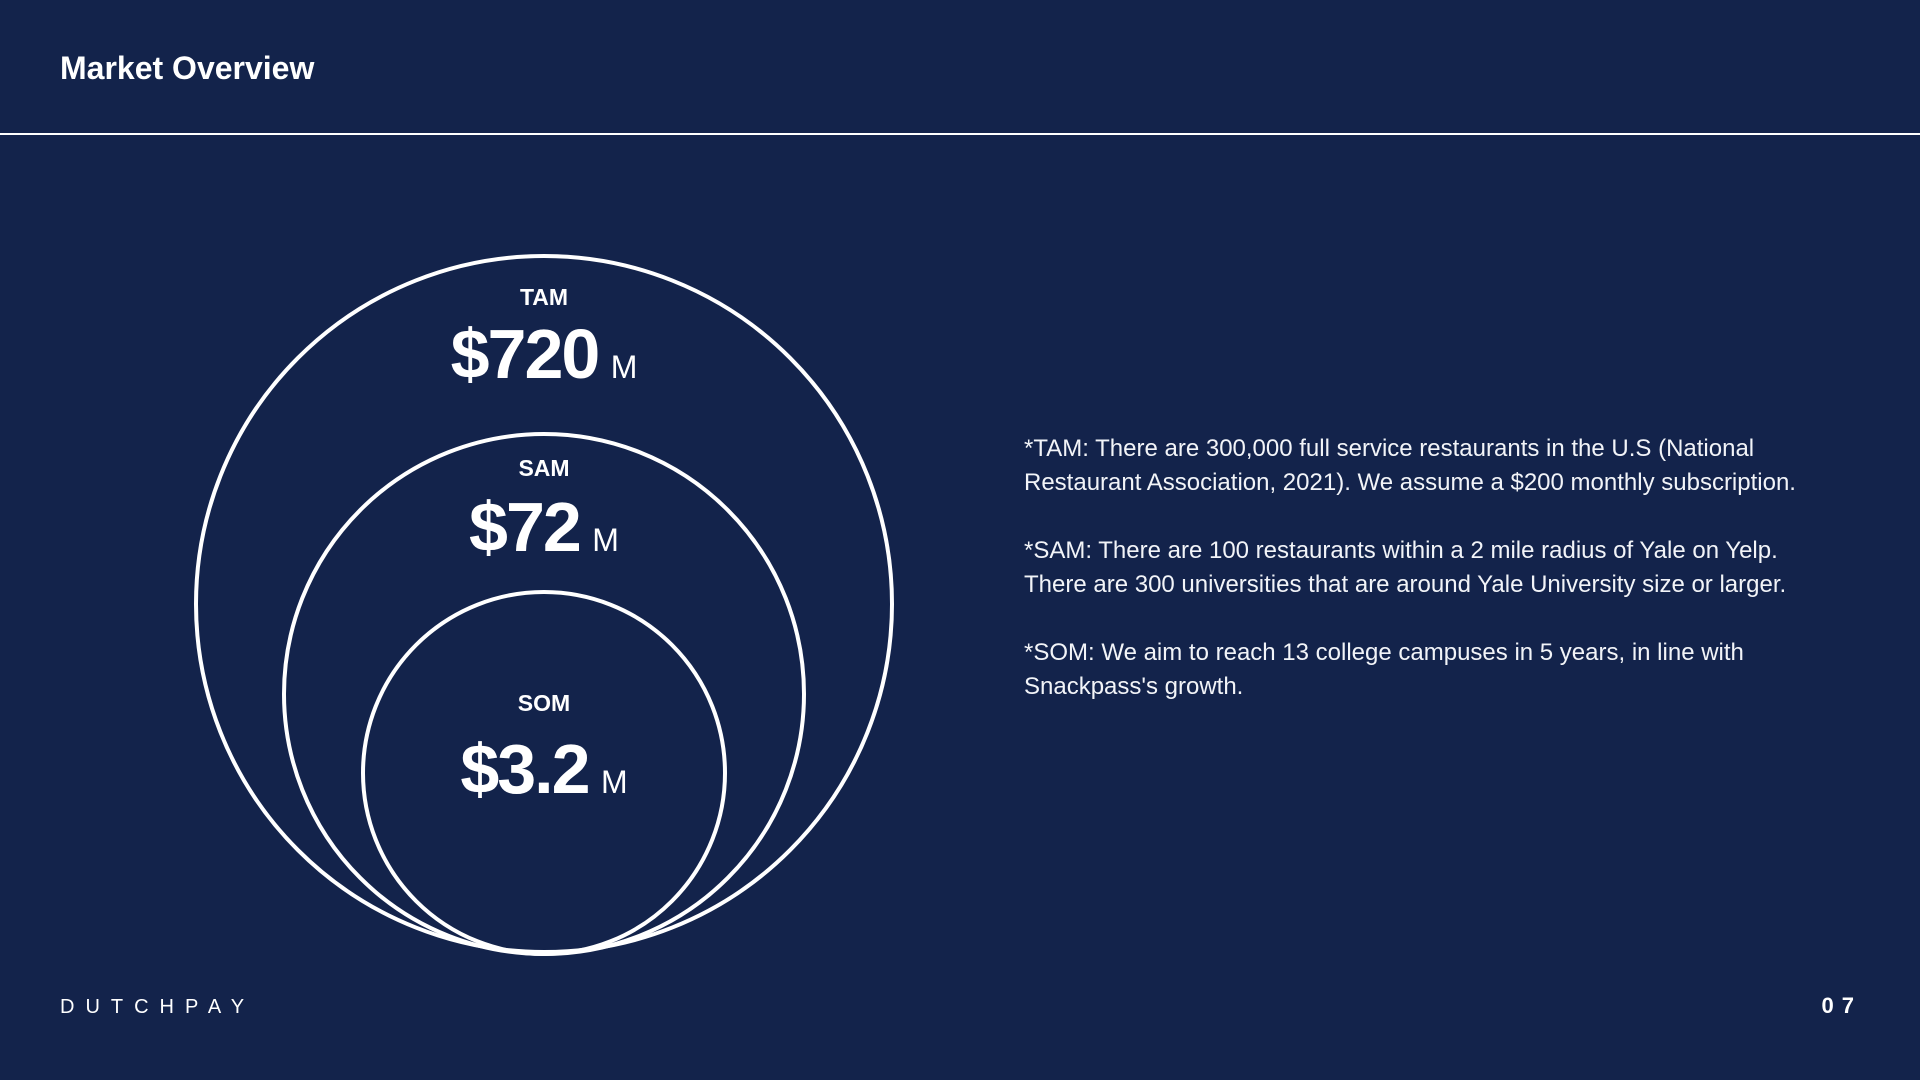 Image resolution: width=1920 pixels, height=1080 pixels. I want to click on tam-unit: M, so click(624, 367).